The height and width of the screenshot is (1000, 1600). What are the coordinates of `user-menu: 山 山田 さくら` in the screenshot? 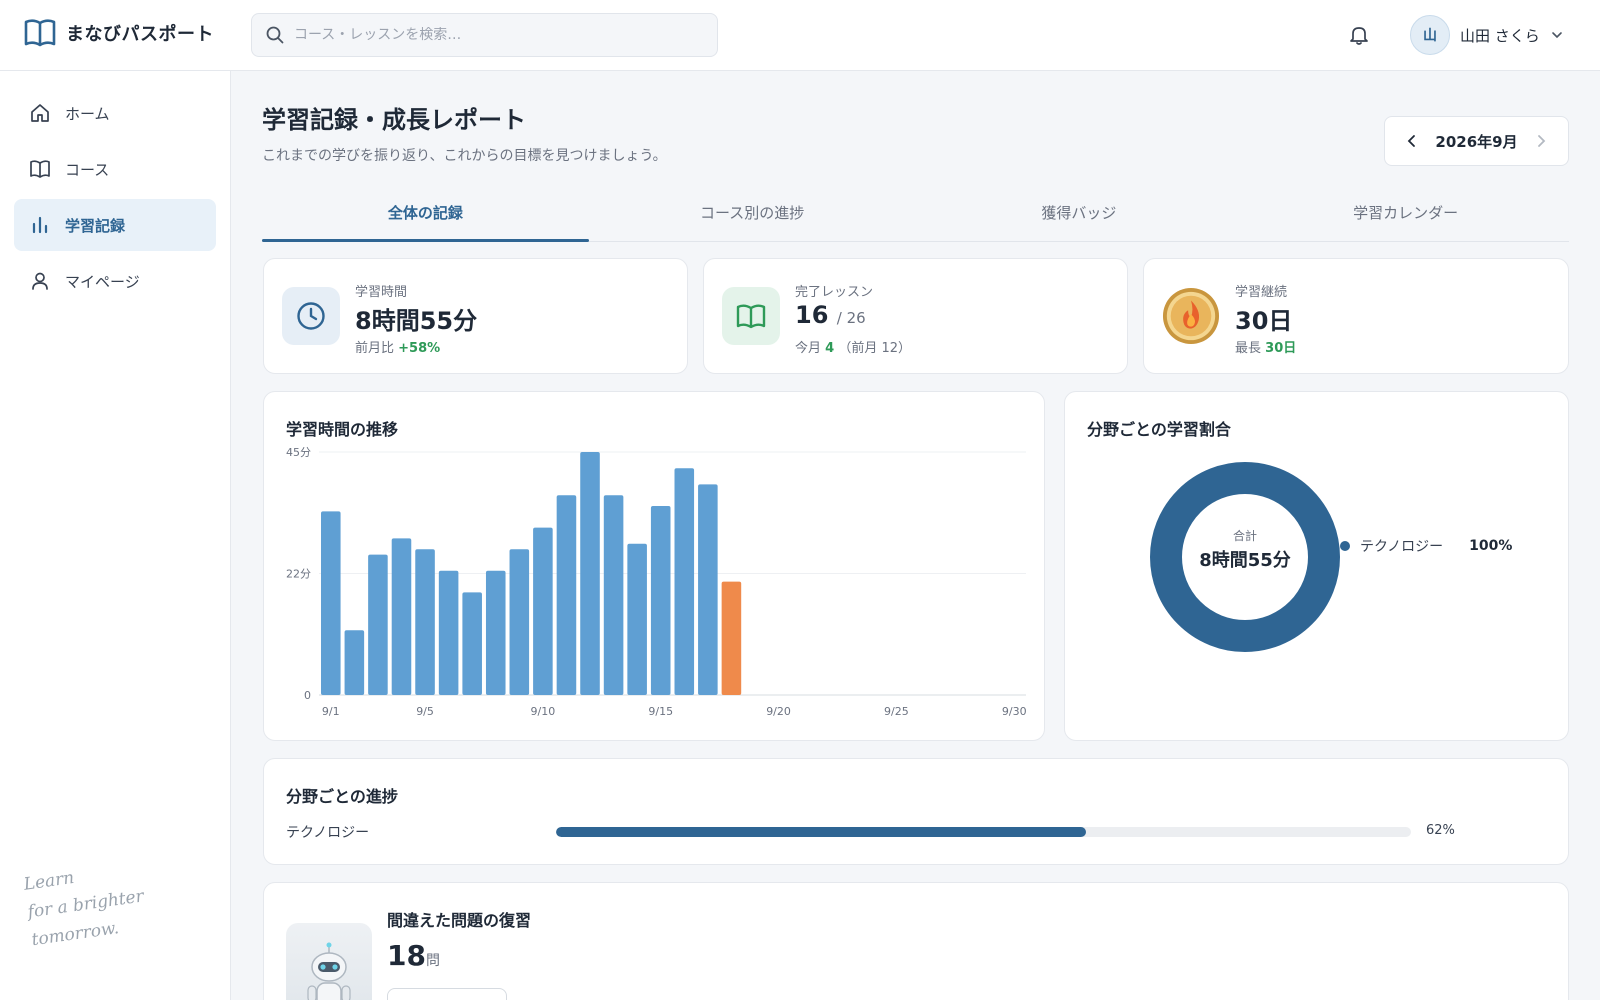 It's located at (1487, 35).